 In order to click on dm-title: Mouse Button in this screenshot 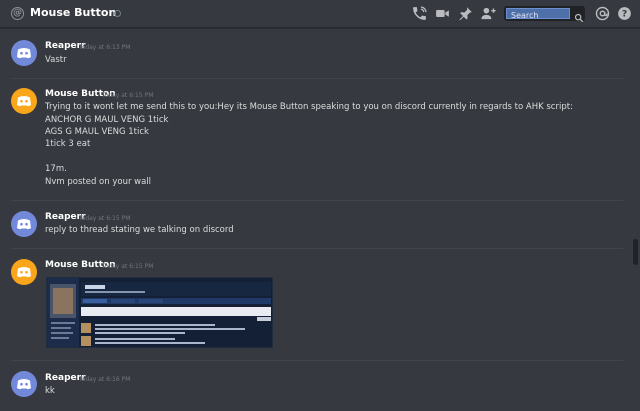, I will do `click(73, 12)`.